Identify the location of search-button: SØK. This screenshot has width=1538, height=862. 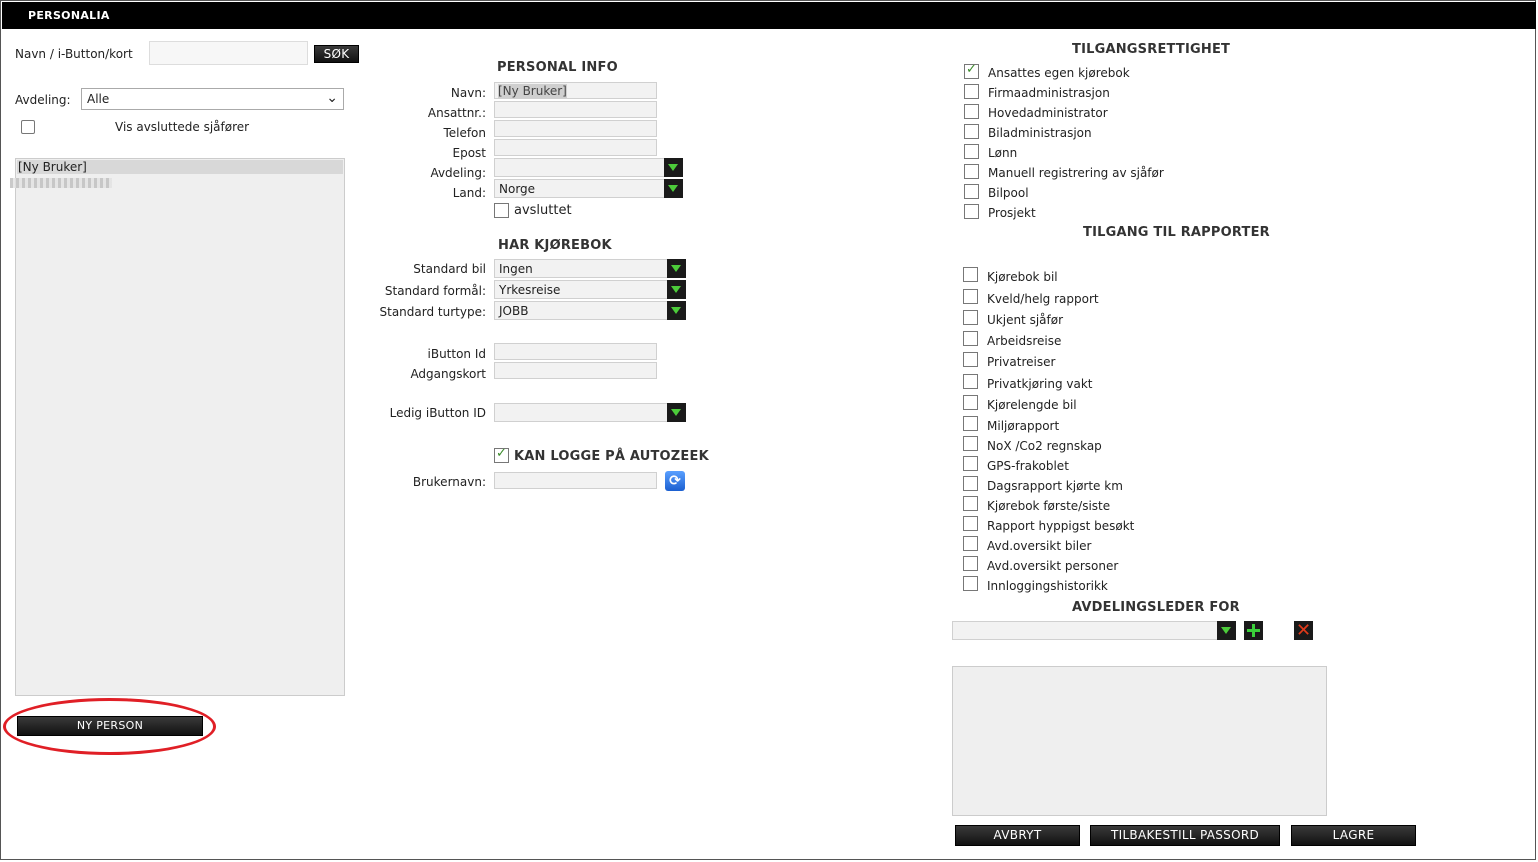
(336, 54).